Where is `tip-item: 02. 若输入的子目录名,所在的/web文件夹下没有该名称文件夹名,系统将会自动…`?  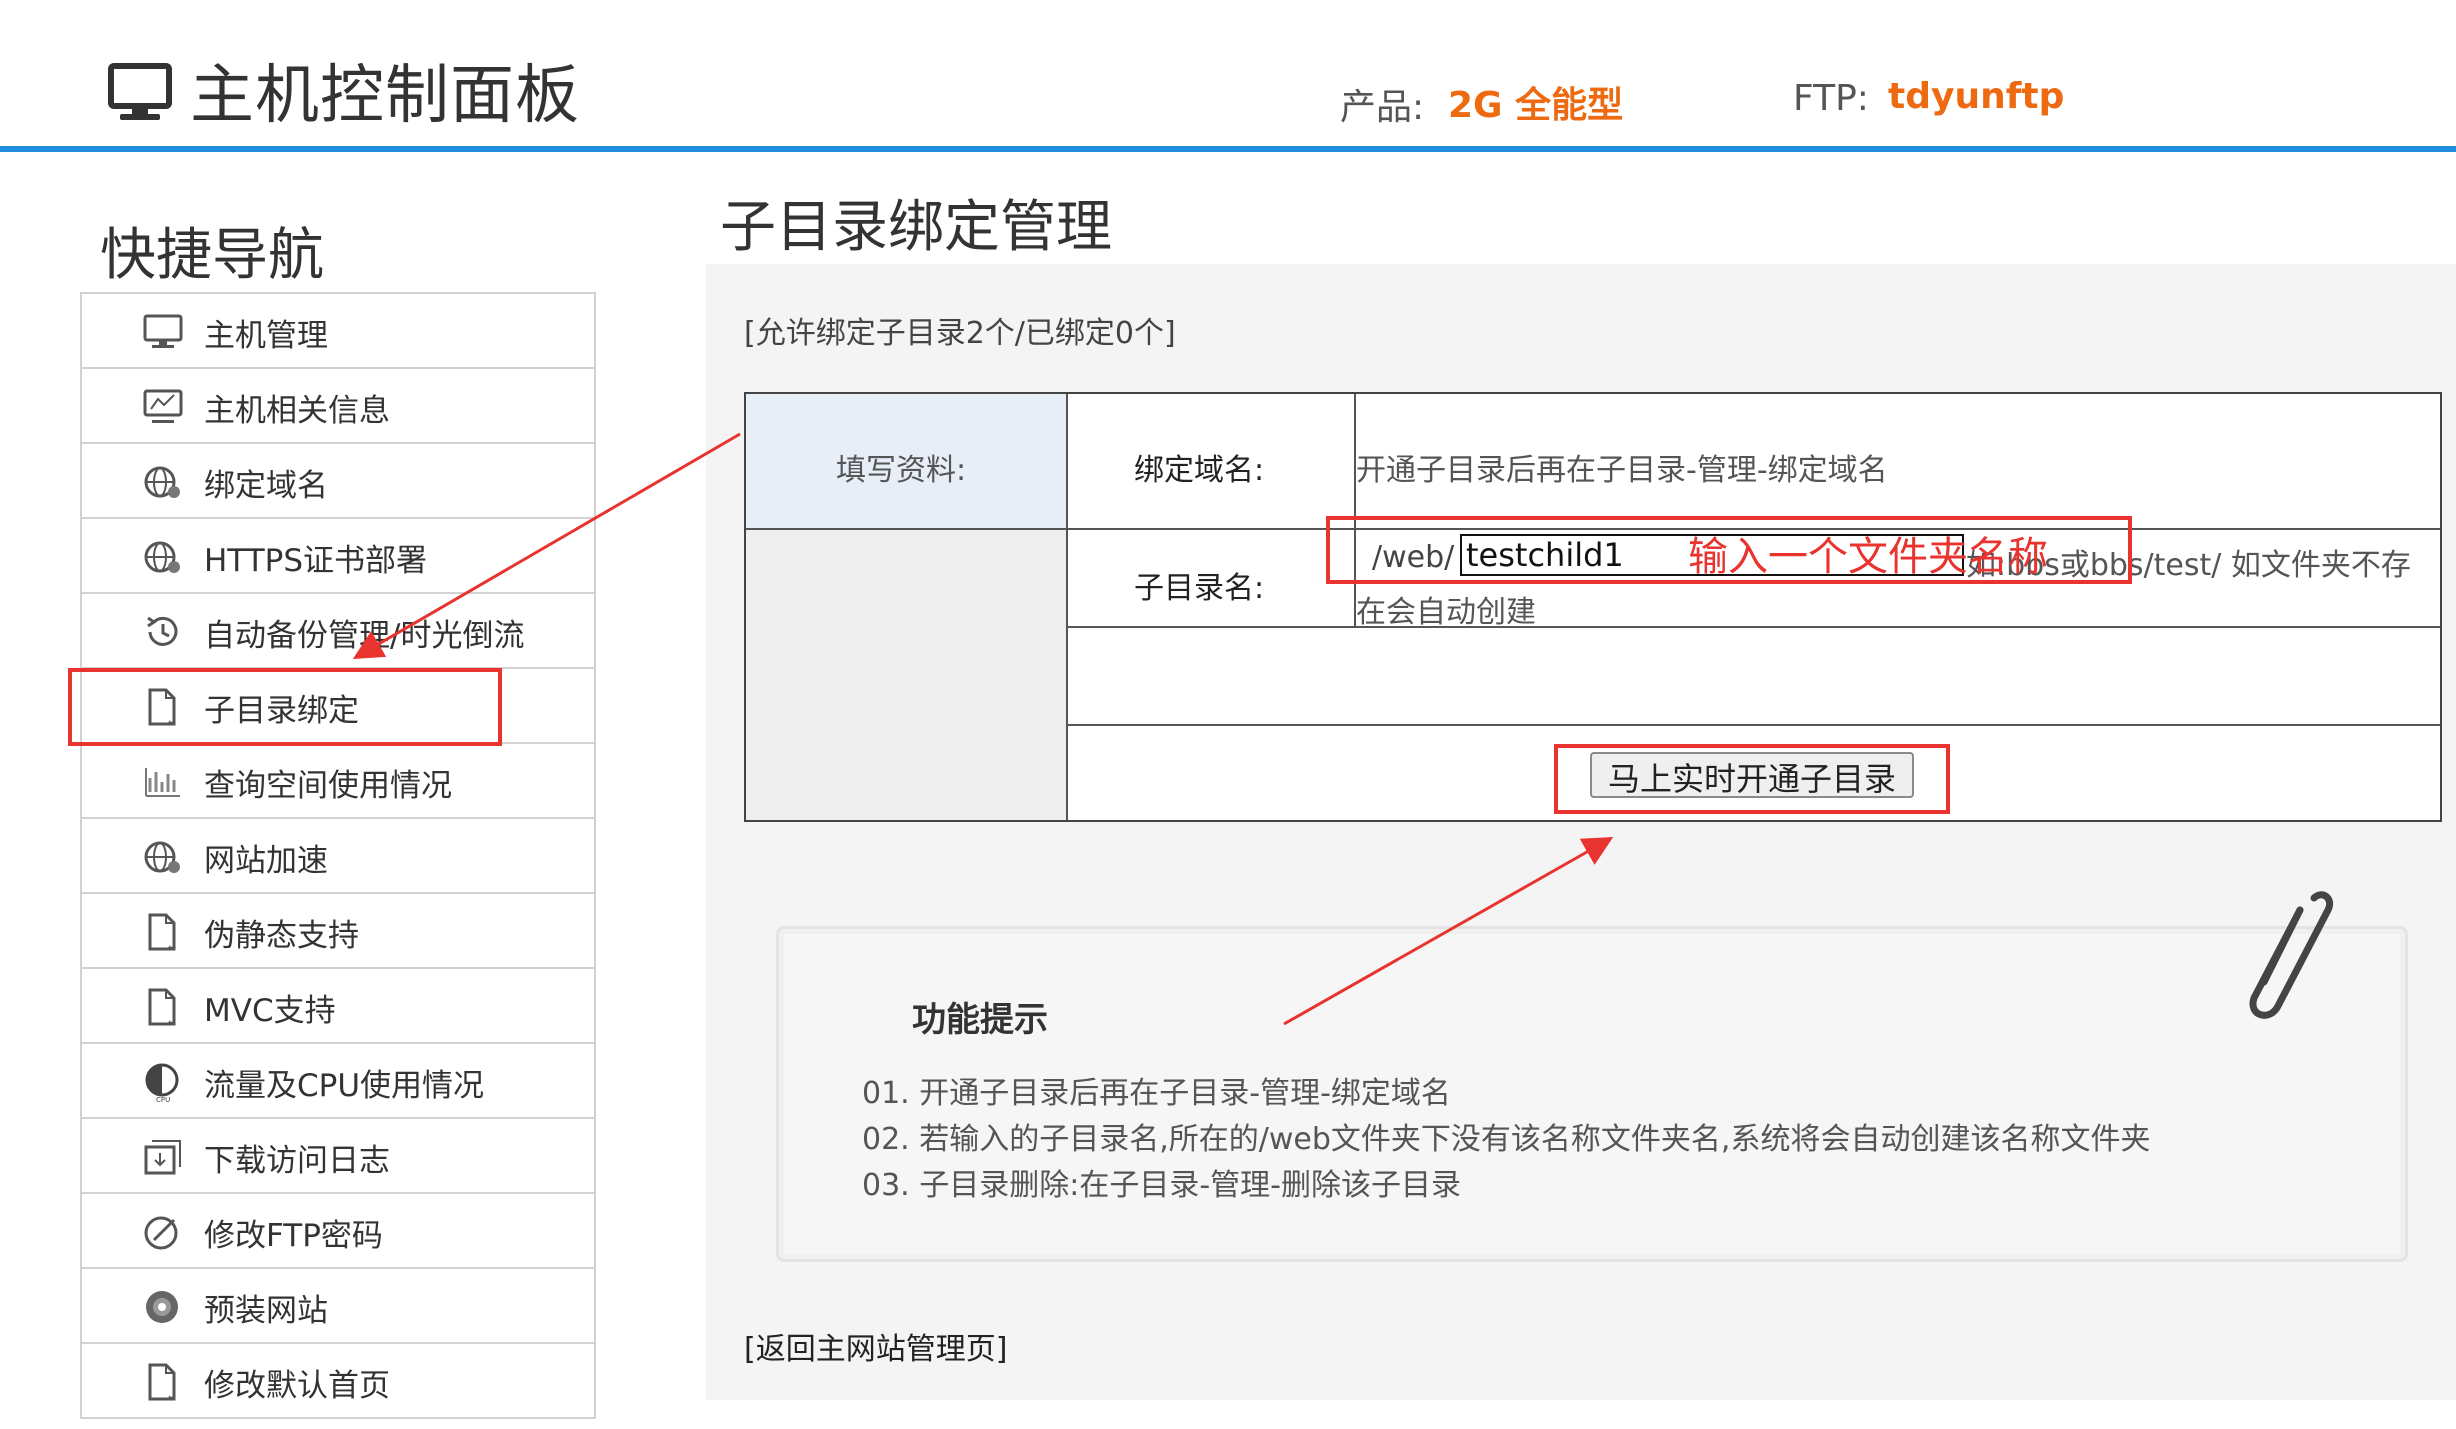 tip-item: 02. 若输入的子目录名,所在的/web文件夹下没有该名称文件夹名,系统将会自动… is located at coordinates (1506, 1139).